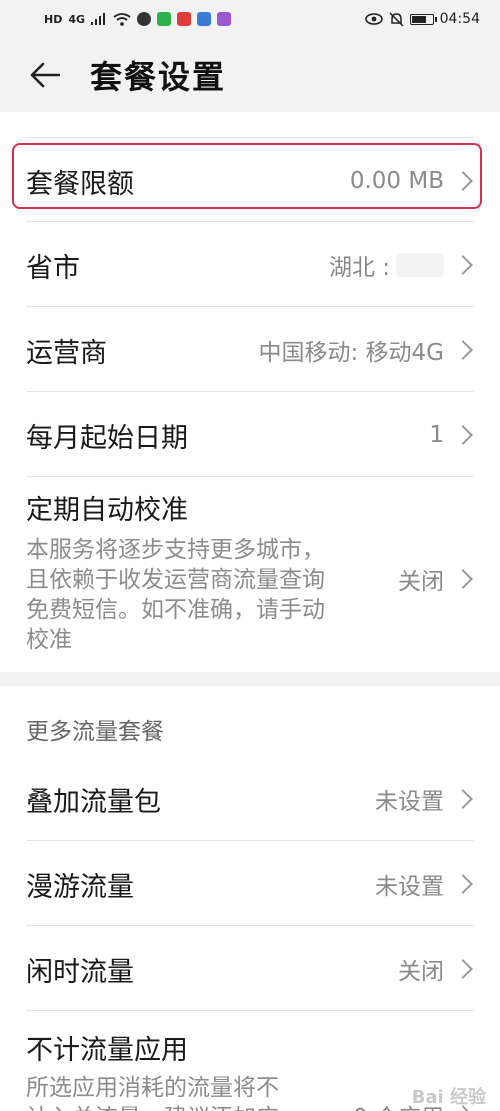 Image resolution: width=500 pixels, height=1111 pixels. What do you see at coordinates (250, 884) in the screenshot?
I see `setting-roaming: 漫游流量 未设置` at bounding box center [250, 884].